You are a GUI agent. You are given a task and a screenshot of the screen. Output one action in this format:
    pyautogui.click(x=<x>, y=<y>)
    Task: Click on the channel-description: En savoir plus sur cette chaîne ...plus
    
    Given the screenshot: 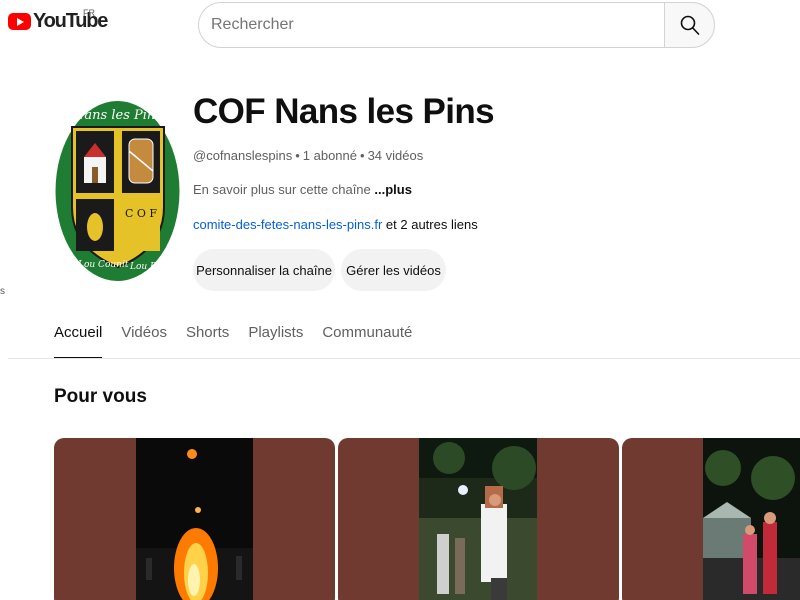 What is the action you would take?
    pyautogui.click(x=302, y=189)
    